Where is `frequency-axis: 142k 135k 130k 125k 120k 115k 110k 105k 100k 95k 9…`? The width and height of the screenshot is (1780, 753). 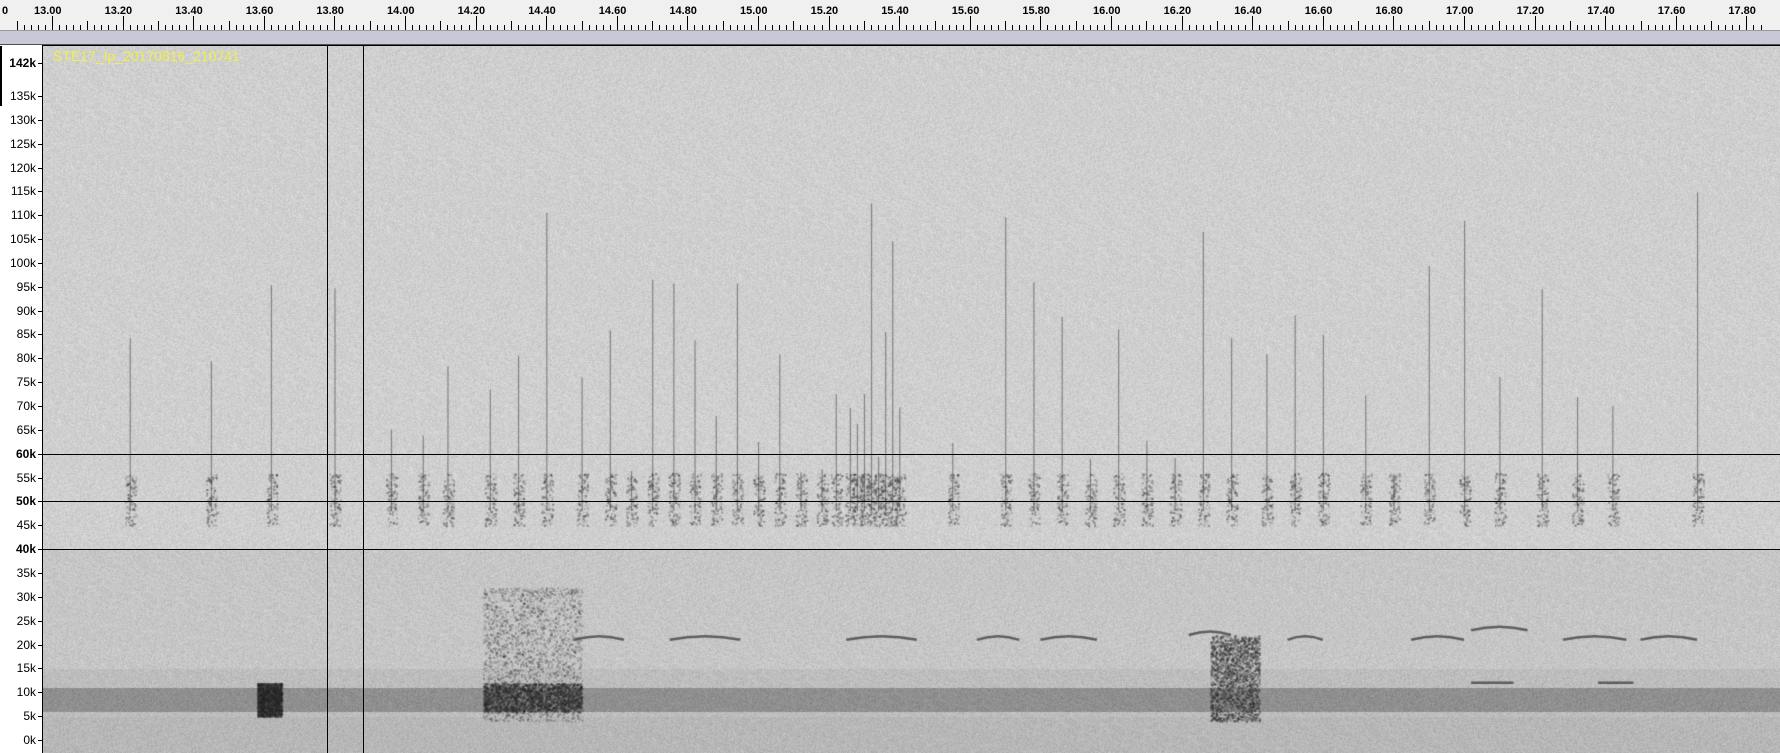
frequency-axis: 142k 135k 130k 125k 120k 115k 110k 105k 100k 95k 9… is located at coordinates (21, 399).